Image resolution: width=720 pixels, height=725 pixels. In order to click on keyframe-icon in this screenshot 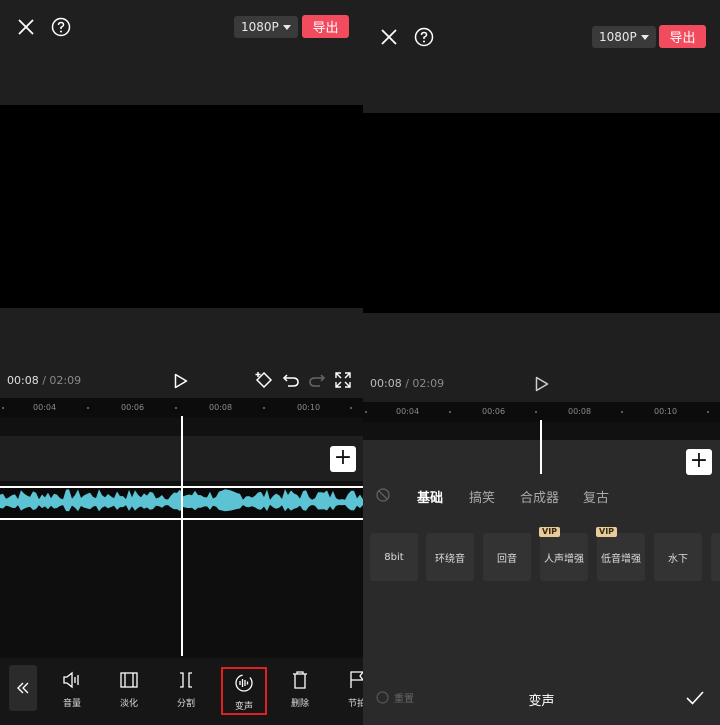, I will do `click(264, 380)`.